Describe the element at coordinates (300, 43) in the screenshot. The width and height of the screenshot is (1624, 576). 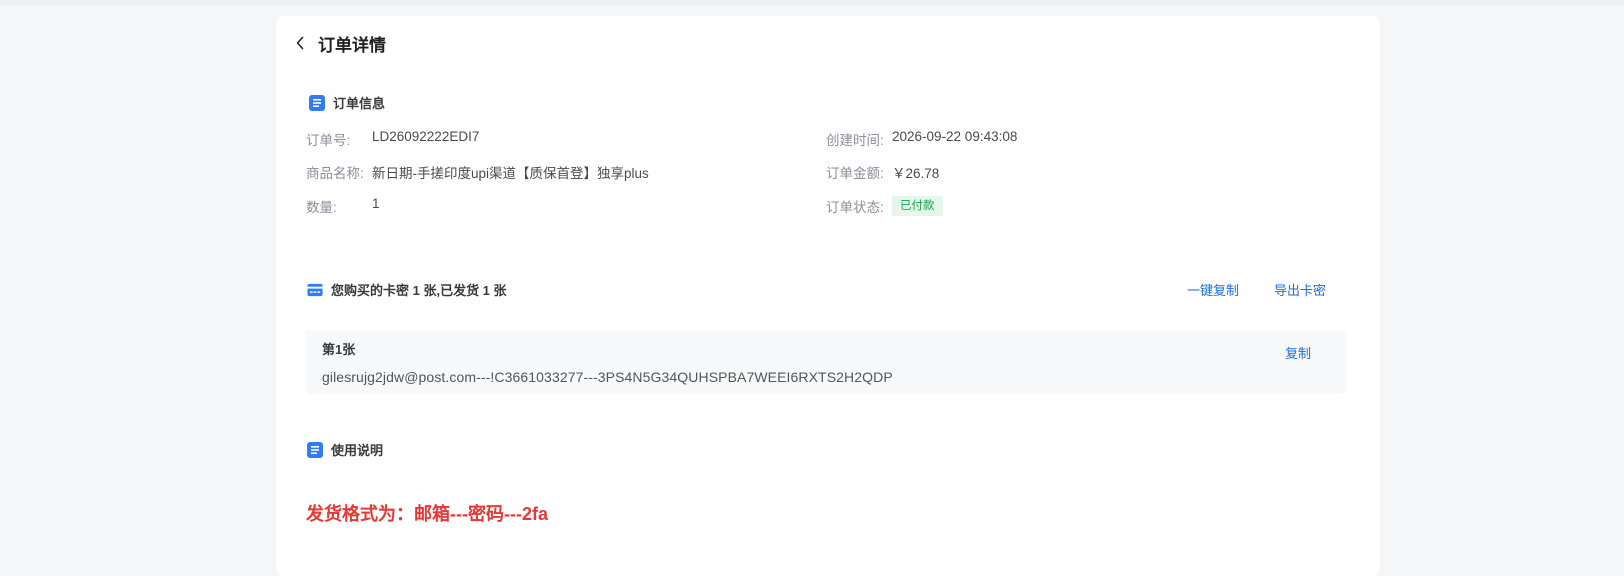
I see `chevron-left-icon` at that location.